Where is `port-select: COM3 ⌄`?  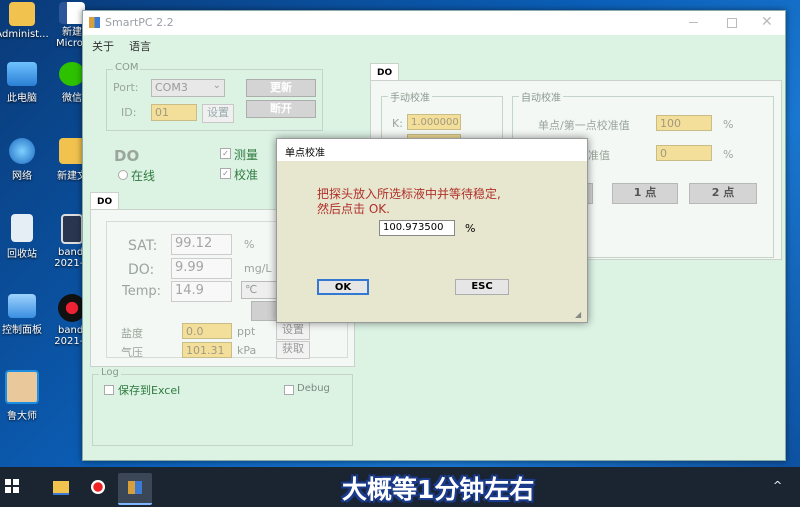 port-select: COM3 ⌄ is located at coordinates (188, 88).